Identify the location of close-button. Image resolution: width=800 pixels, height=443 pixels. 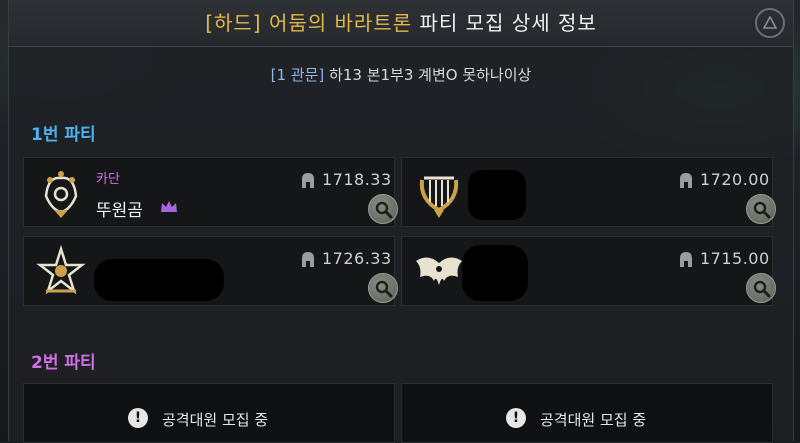
(770, 23).